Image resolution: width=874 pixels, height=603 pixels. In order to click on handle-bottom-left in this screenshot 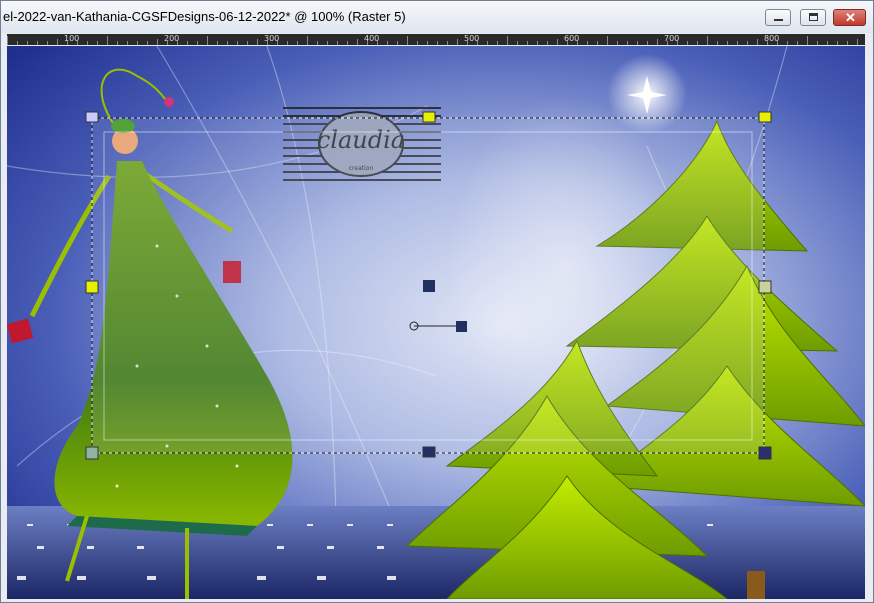, I will do `click(92, 453)`.